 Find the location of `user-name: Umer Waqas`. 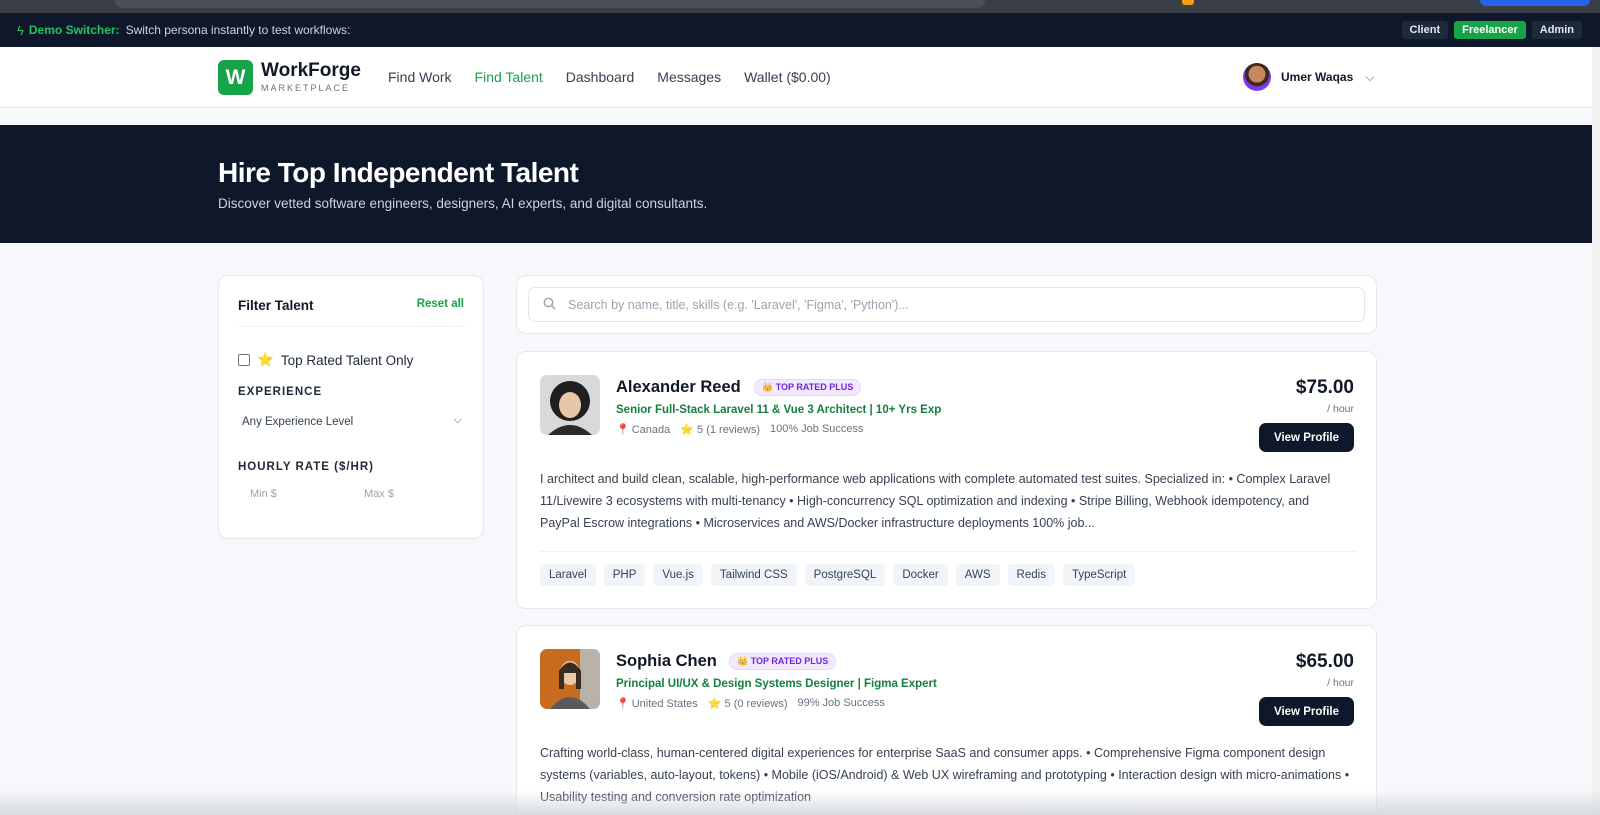

user-name: Umer Waqas is located at coordinates (1317, 77).